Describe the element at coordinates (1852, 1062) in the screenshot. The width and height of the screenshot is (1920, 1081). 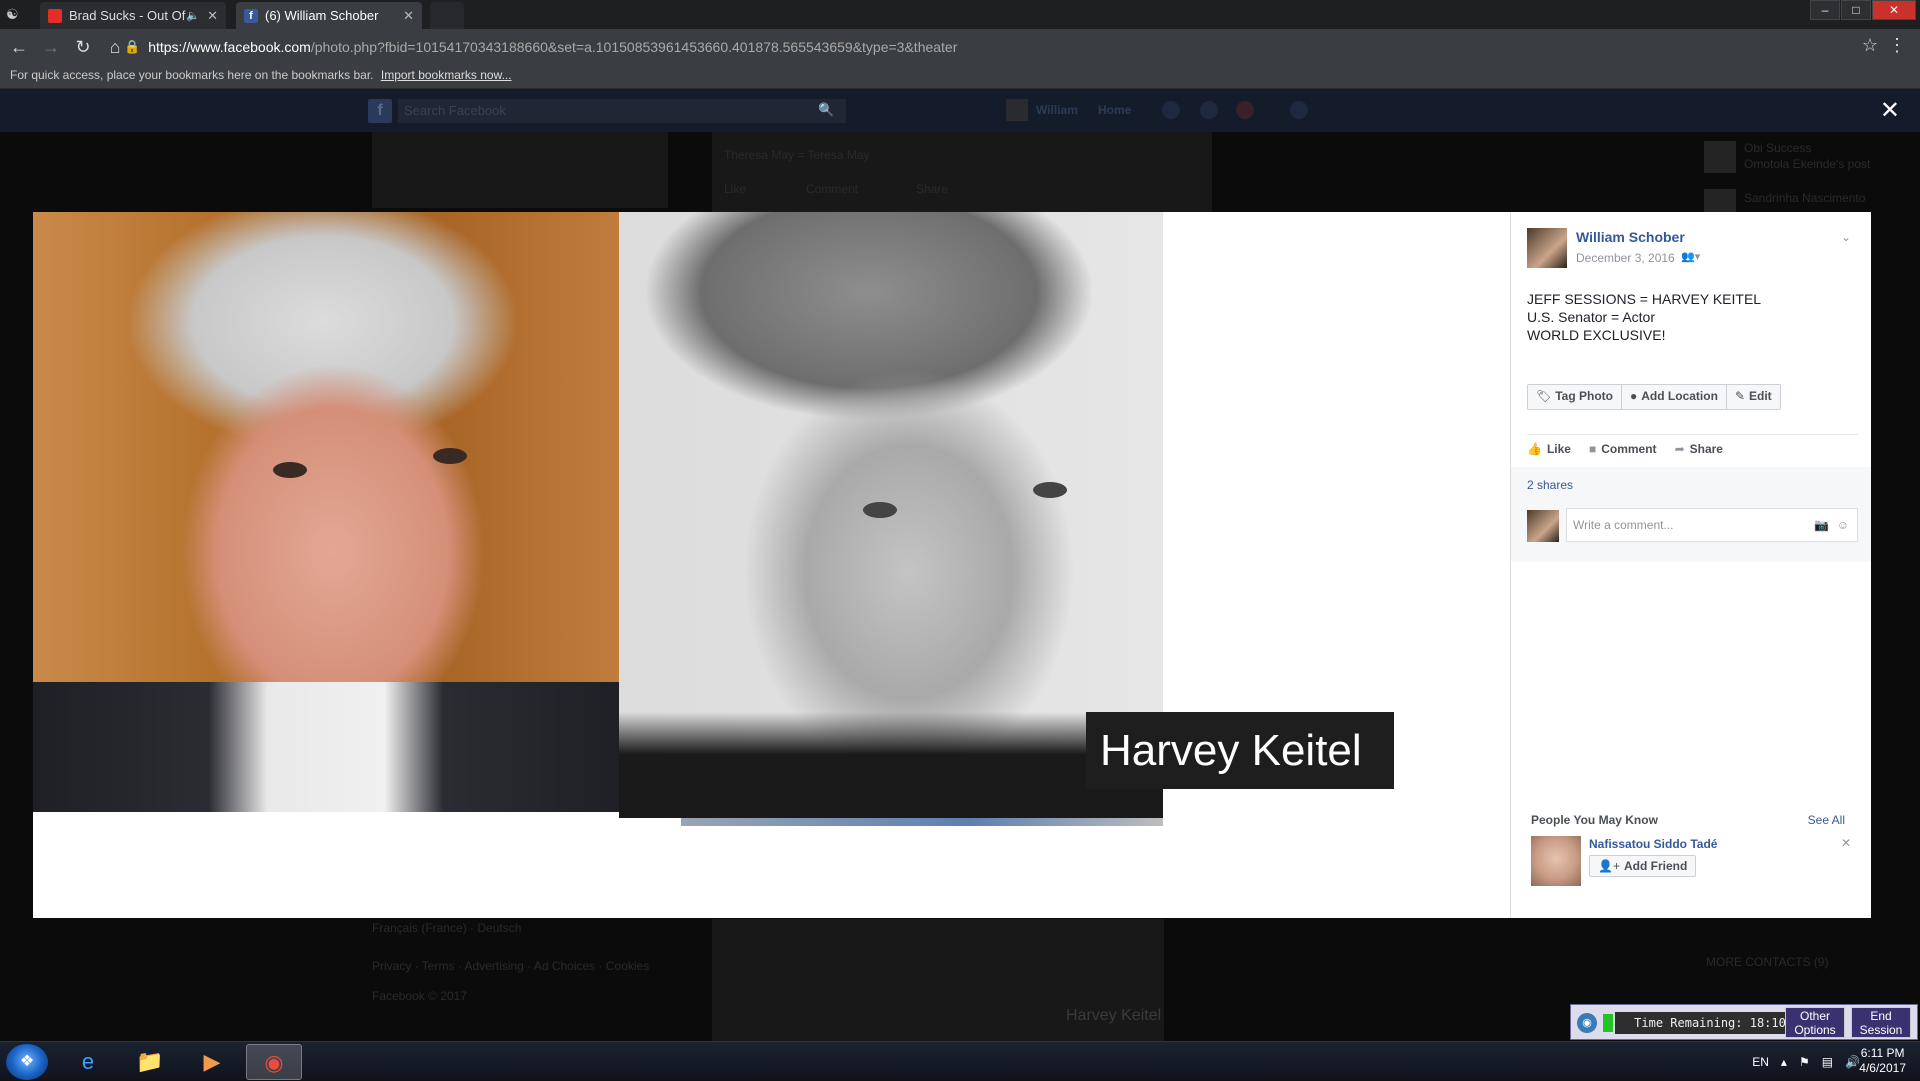
I see `volume-icon: 🔊` at that location.